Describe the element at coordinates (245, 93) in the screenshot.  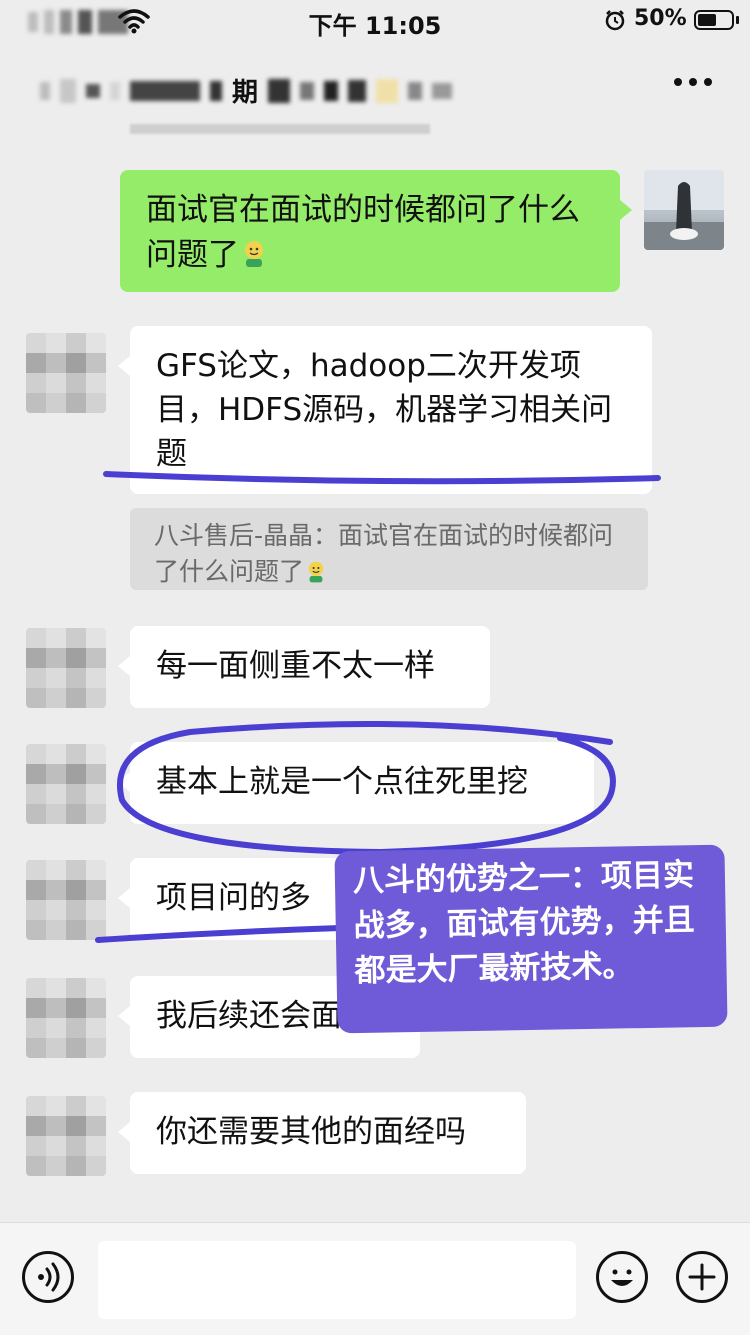
I see `chat-title-fragment: 期` at that location.